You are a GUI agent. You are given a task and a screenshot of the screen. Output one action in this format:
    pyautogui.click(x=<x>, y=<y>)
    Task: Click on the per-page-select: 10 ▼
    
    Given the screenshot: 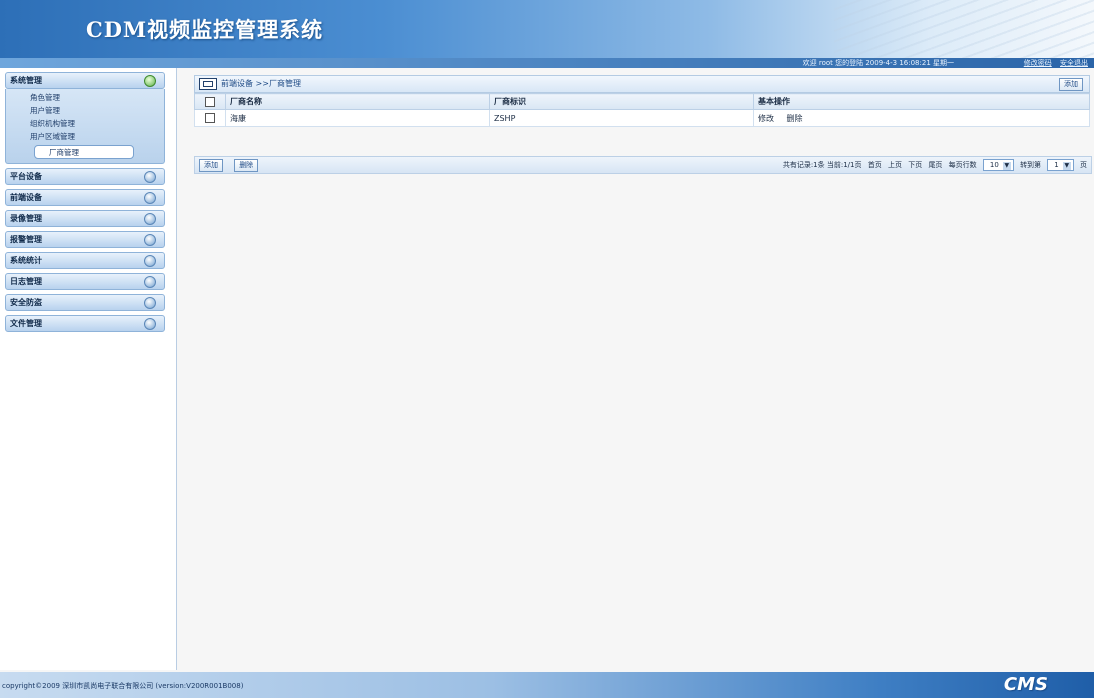 What is the action you would take?
    pyautogui.click(x=998, y=165)
    